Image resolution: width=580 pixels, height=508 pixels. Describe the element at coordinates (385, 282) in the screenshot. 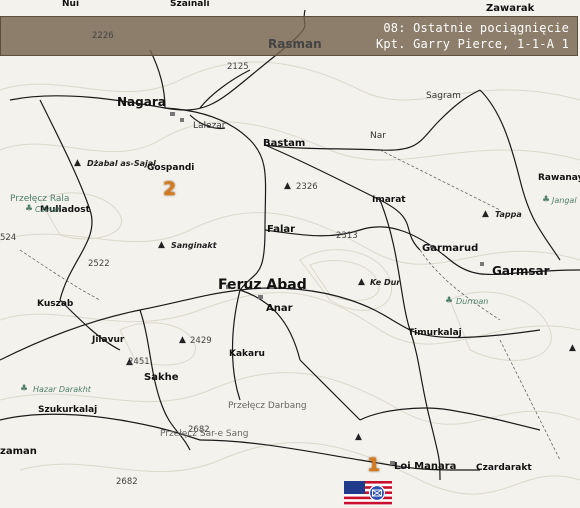

I see `hill-kedur: Ke Dur` at that location.